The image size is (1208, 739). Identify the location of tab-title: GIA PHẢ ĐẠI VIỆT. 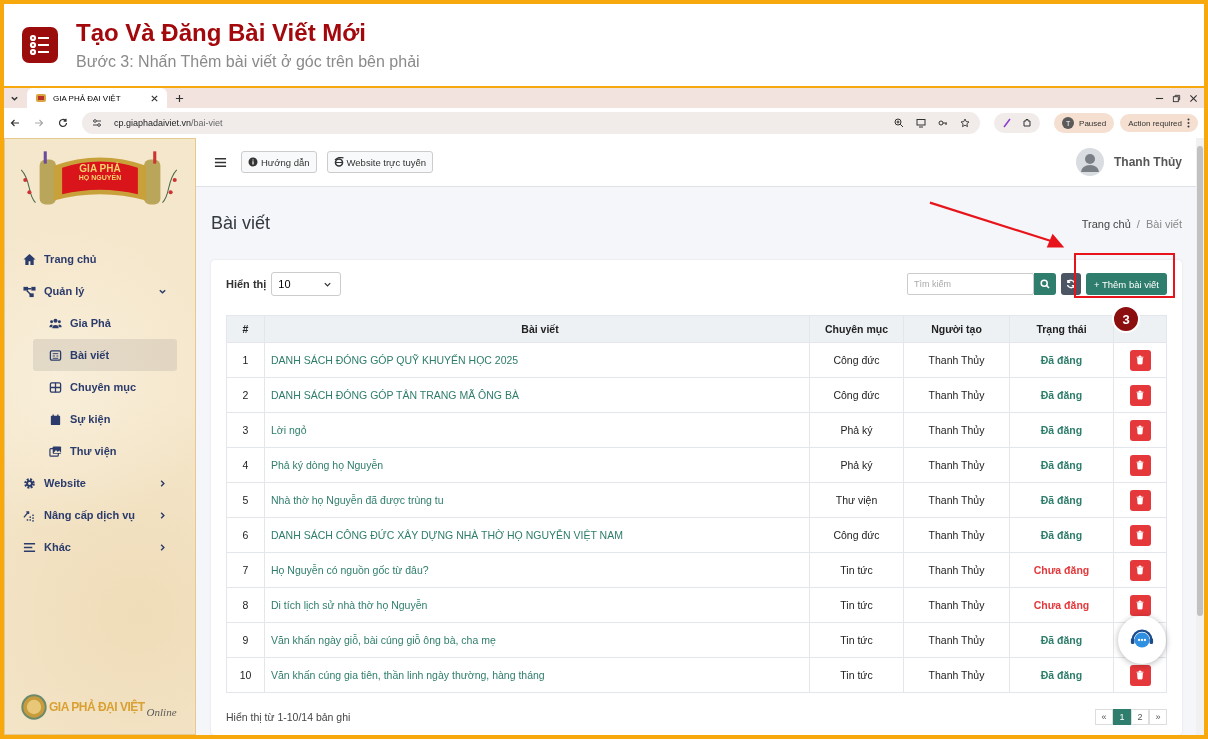
(87, 98).